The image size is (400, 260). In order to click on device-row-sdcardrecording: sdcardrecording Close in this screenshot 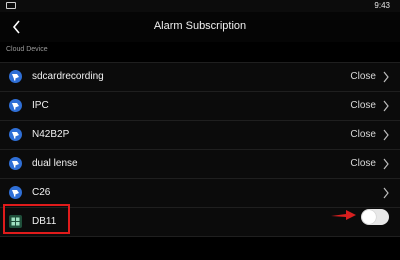, I will do `click(200, 77)`.